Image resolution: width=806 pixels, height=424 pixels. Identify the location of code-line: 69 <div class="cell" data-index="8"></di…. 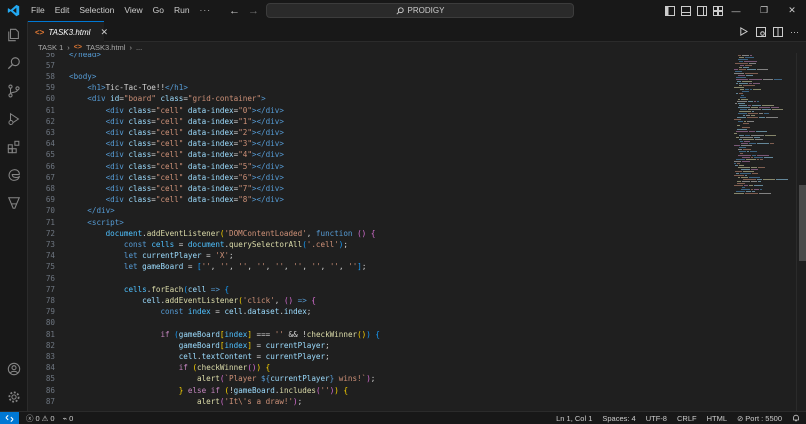
(379, 199).